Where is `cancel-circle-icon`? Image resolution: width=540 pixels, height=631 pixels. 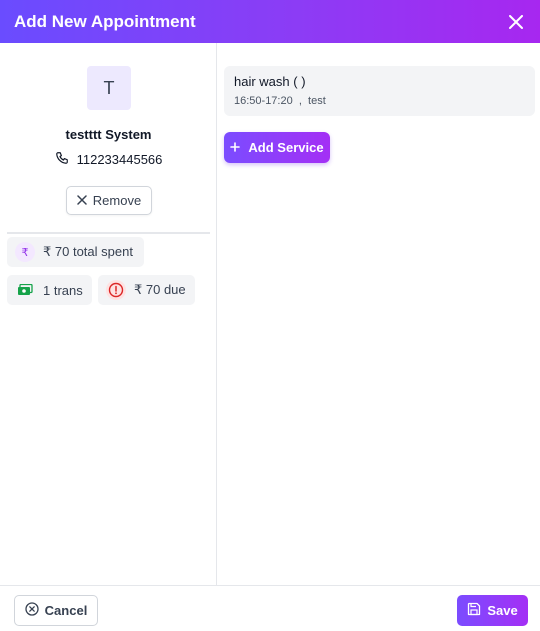
cancel-circle-icon is located at coordinates (32, 610).